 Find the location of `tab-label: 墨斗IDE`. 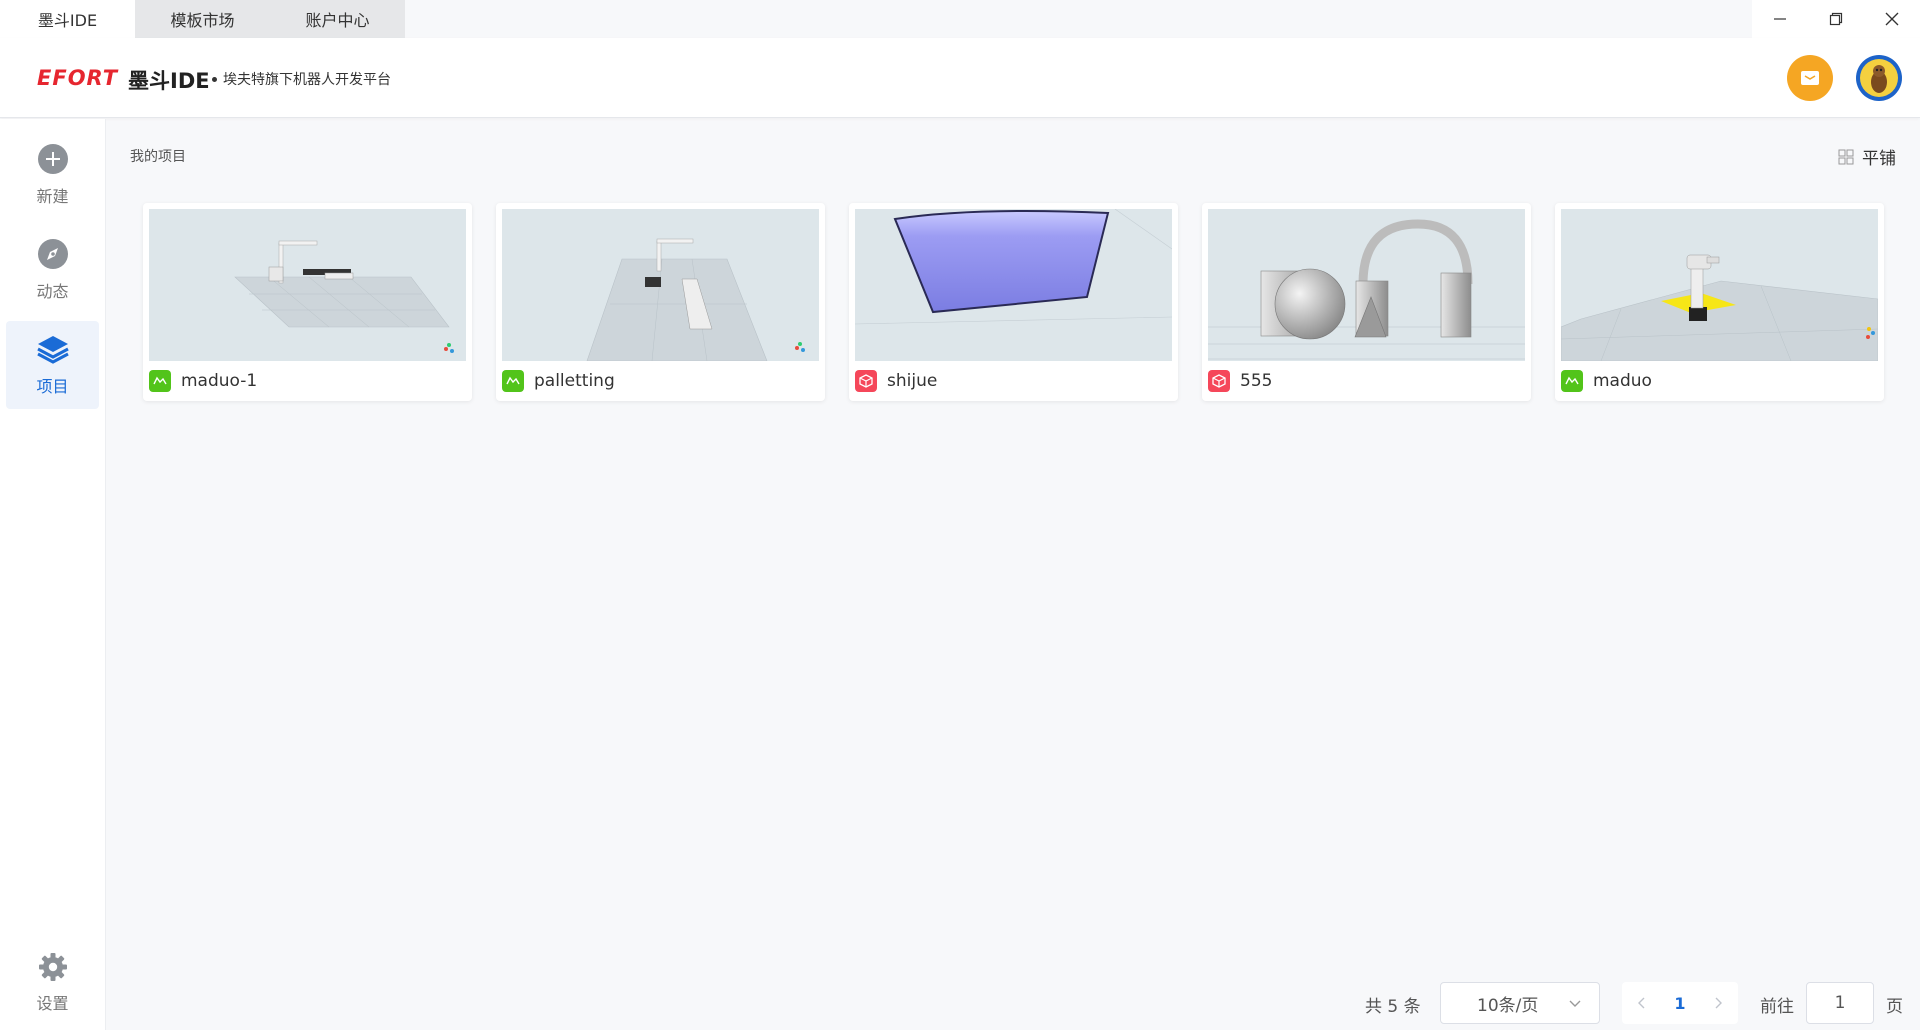

tab-label: 墨斗IDE is located at coordinates (67, 20).